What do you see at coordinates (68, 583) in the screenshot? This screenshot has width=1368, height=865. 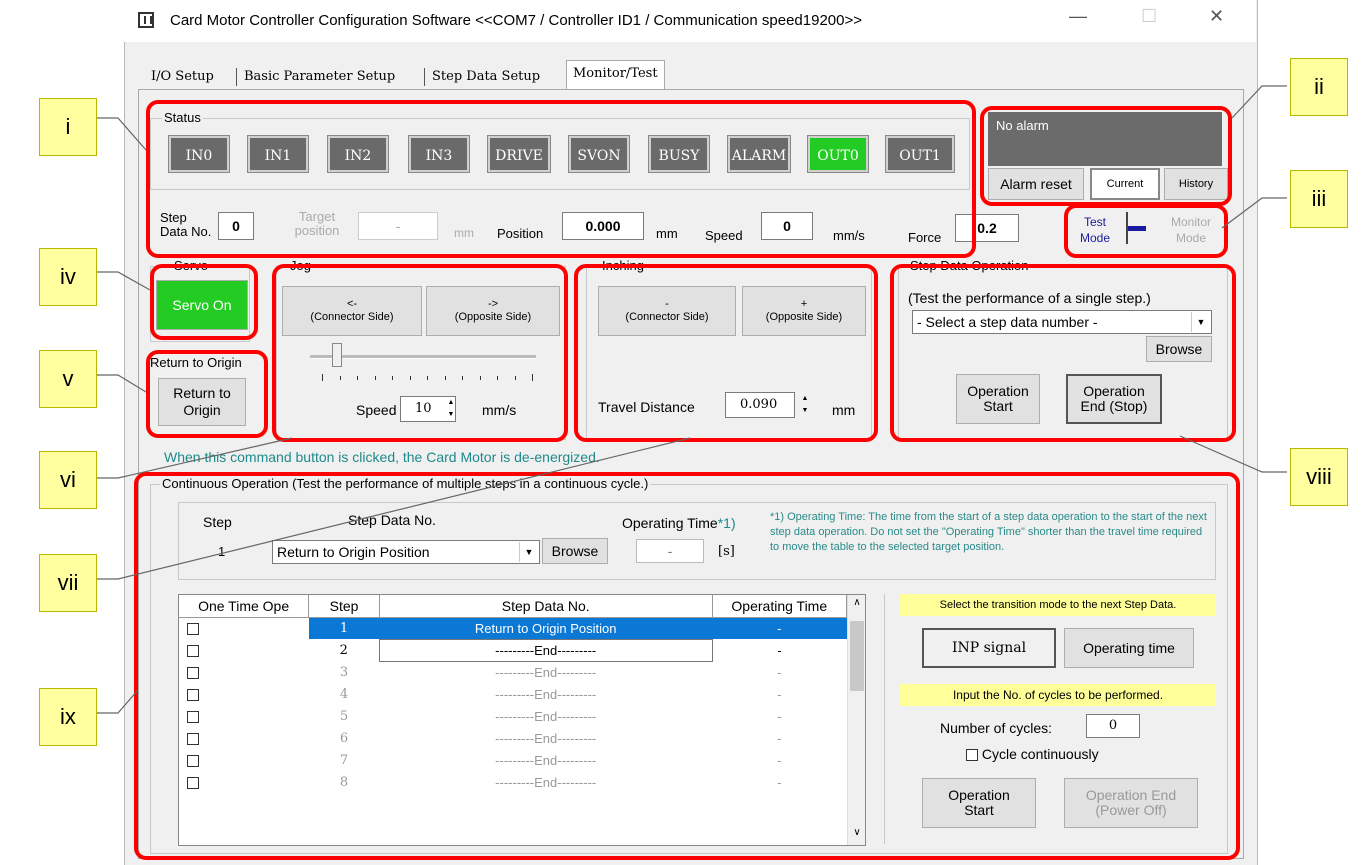 I see `callout-vii: vii` at bounding box center [68, 583].